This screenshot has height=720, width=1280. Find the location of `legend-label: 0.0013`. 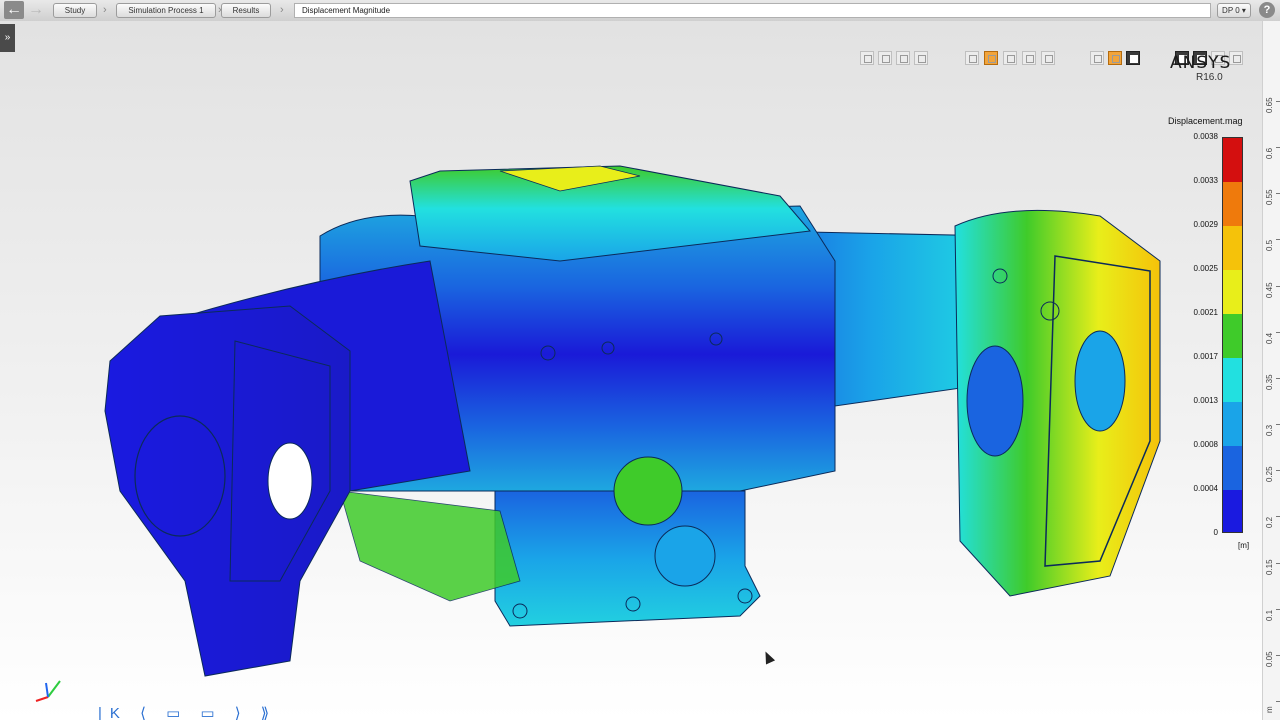

legend-label: 0.0013 is located at coordinates (1205, 400).